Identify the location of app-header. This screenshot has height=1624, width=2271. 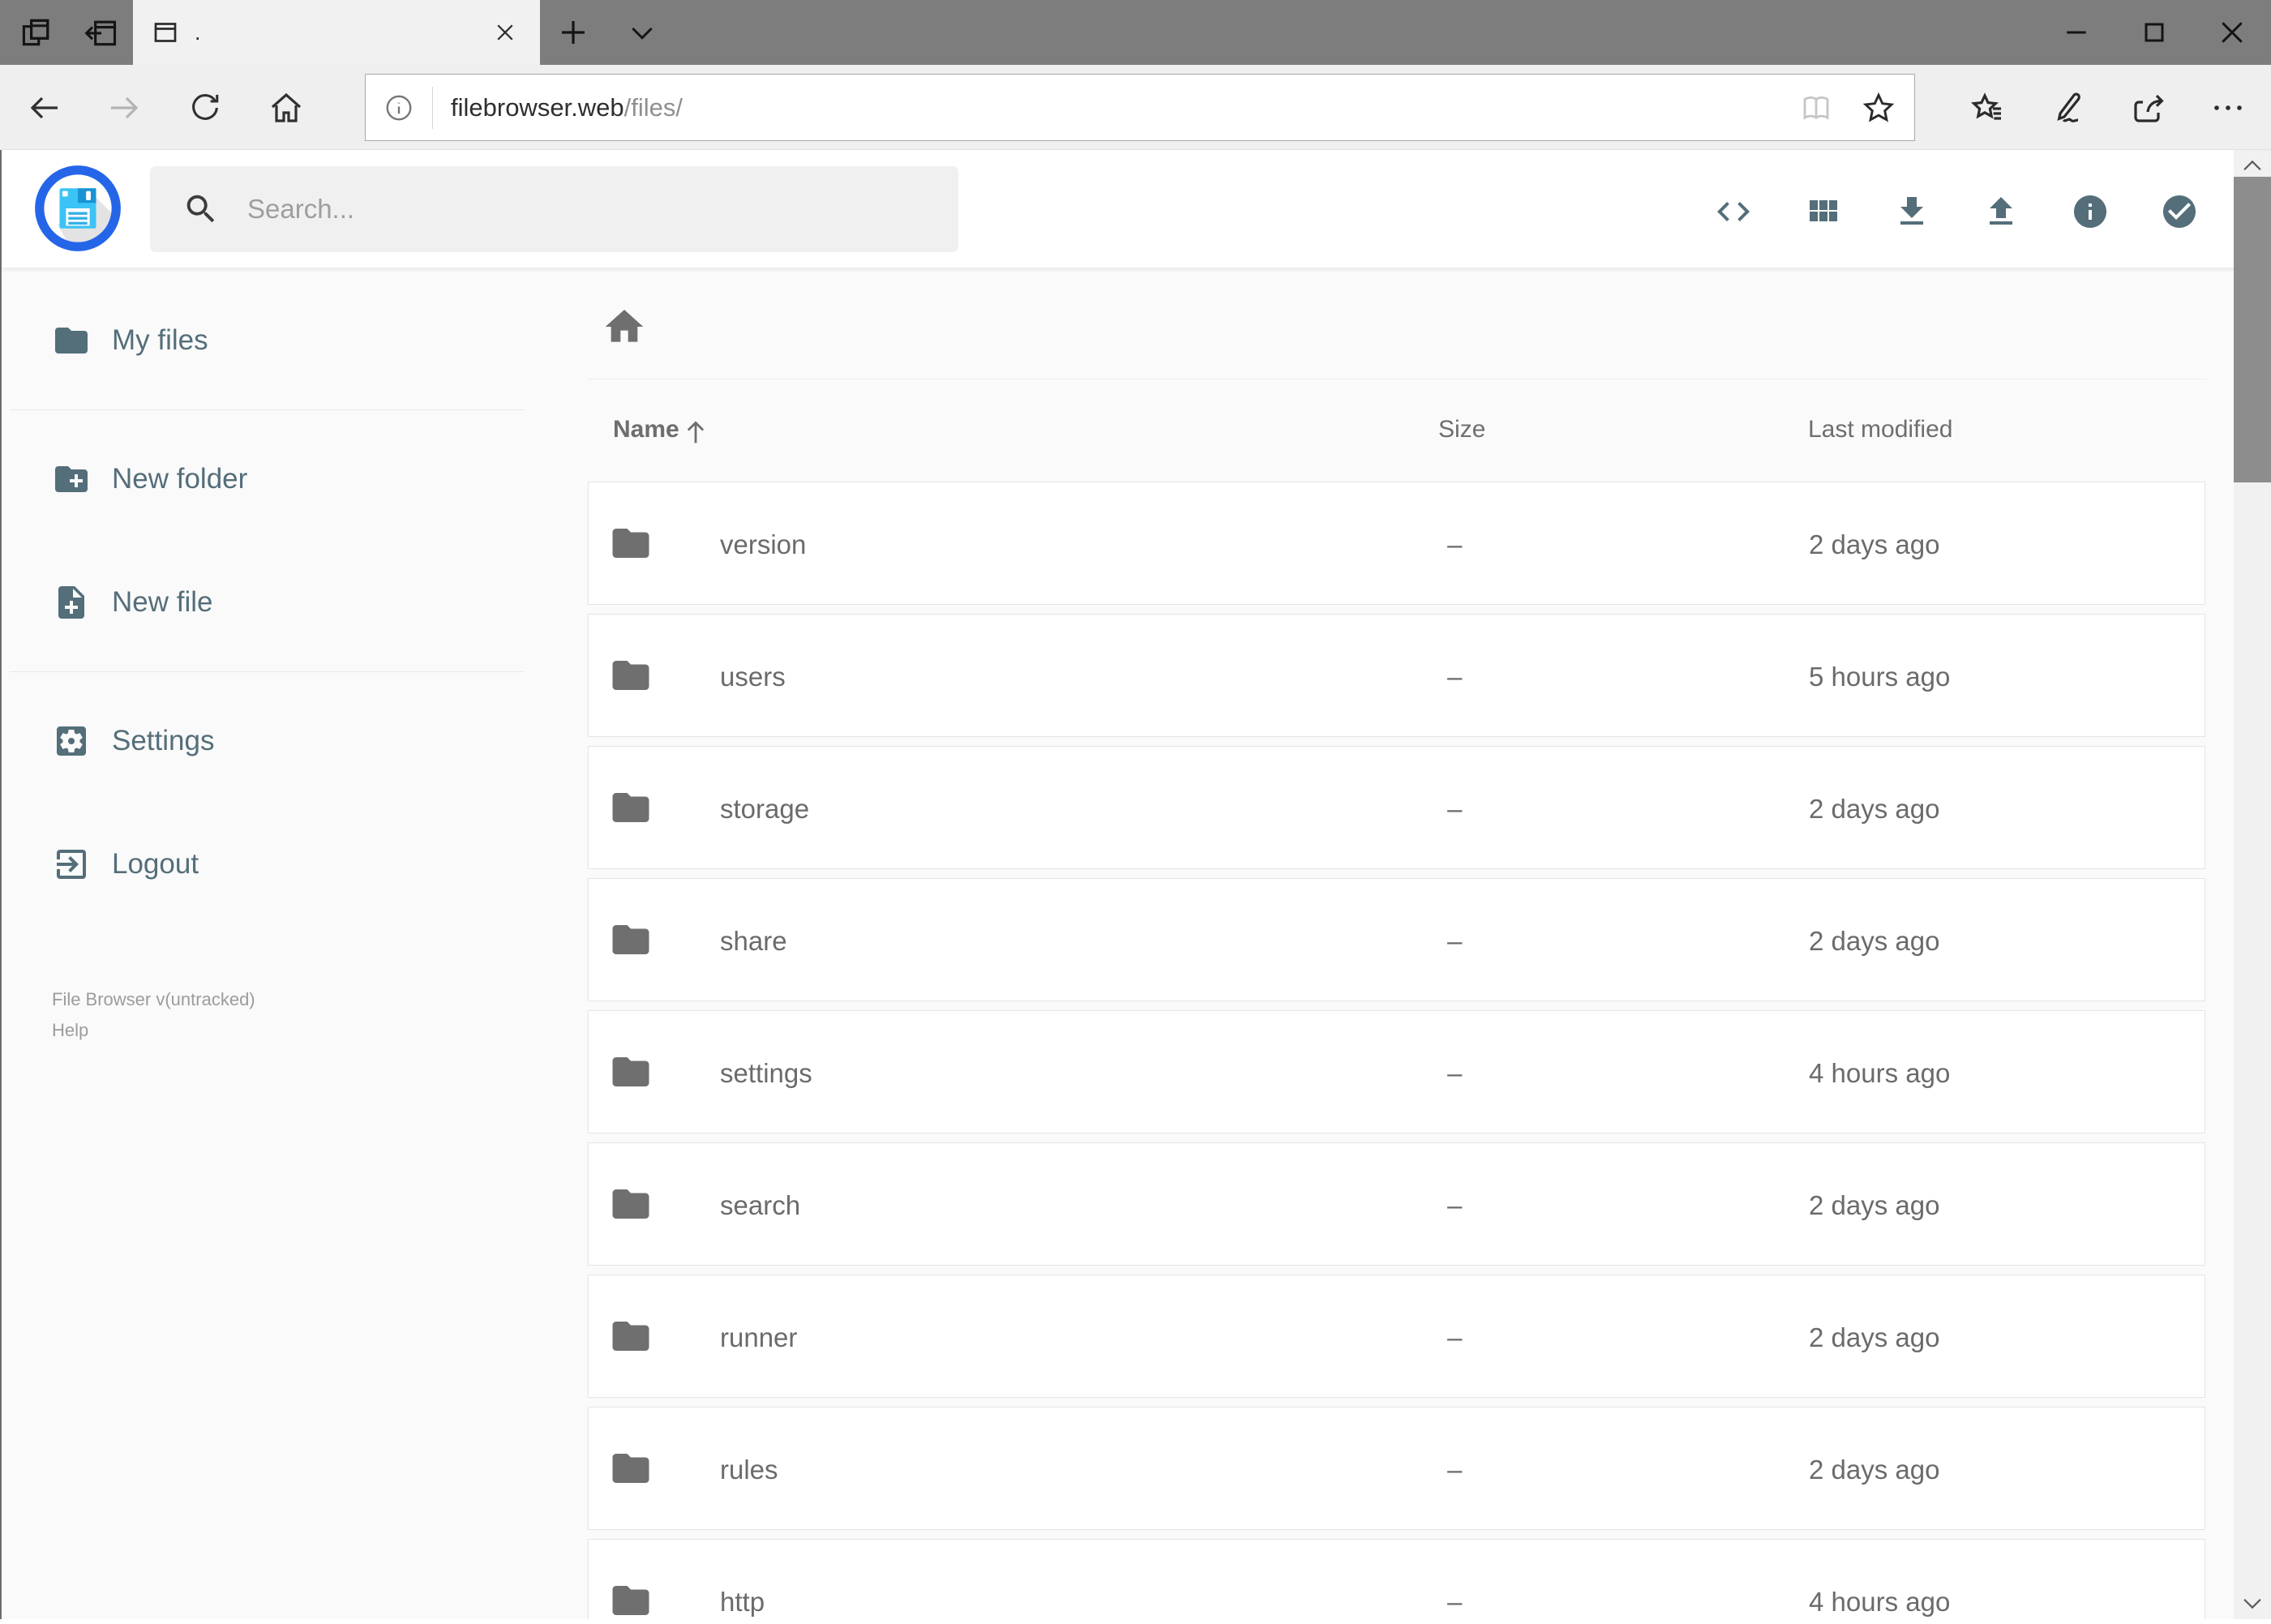
(1136, 209).